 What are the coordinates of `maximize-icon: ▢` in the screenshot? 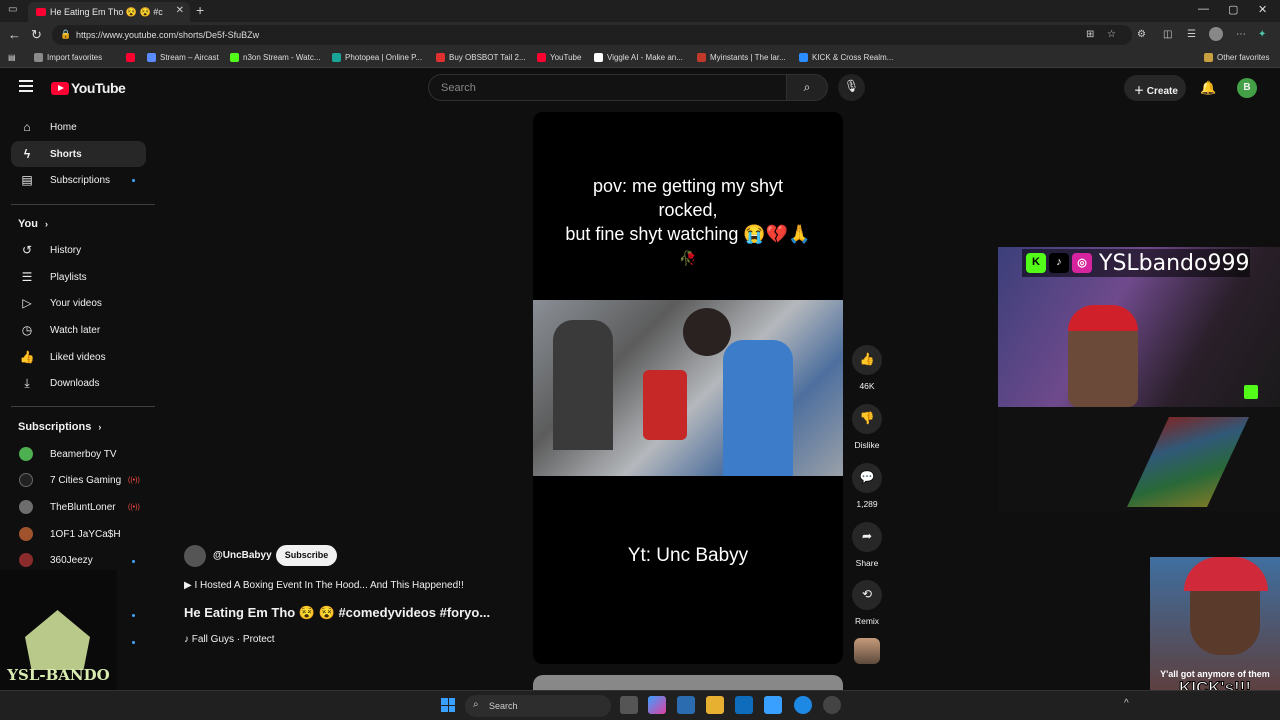 It's located at (1233, 9).